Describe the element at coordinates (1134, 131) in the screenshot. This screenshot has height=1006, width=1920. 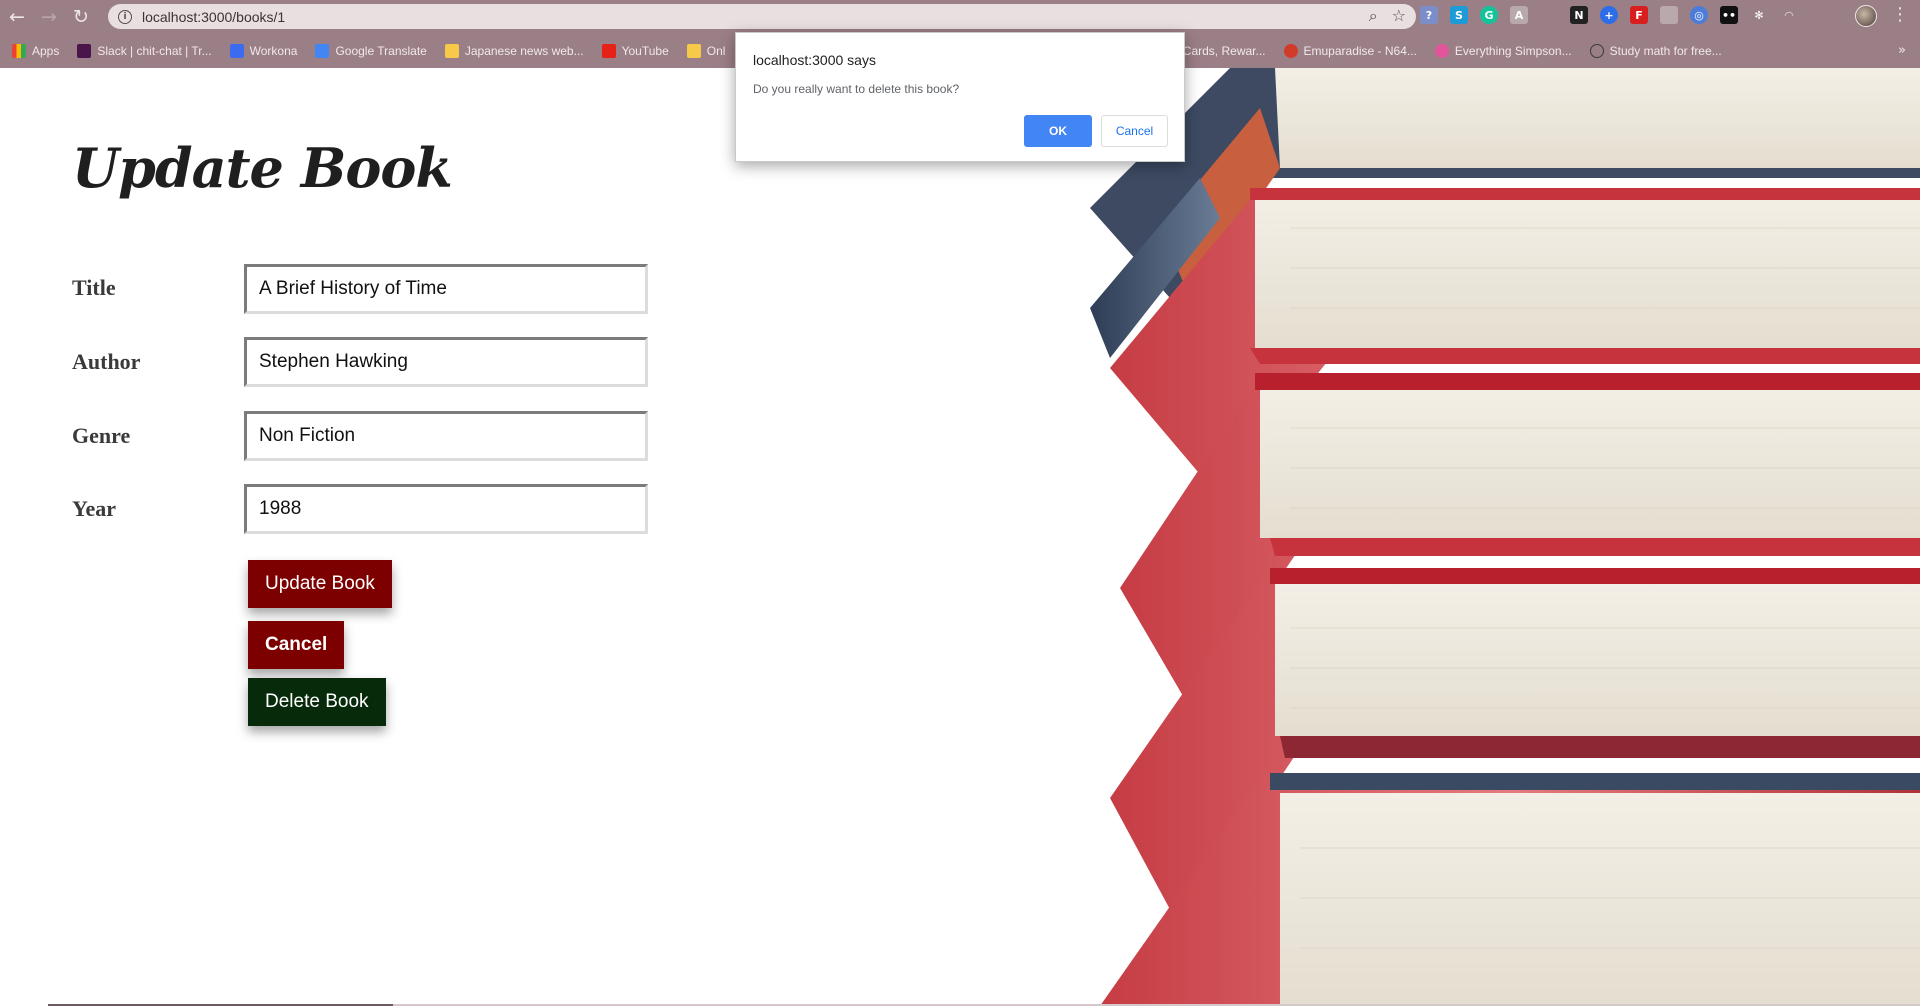
I see `dialog-cancel-button: Cancel` at that location.